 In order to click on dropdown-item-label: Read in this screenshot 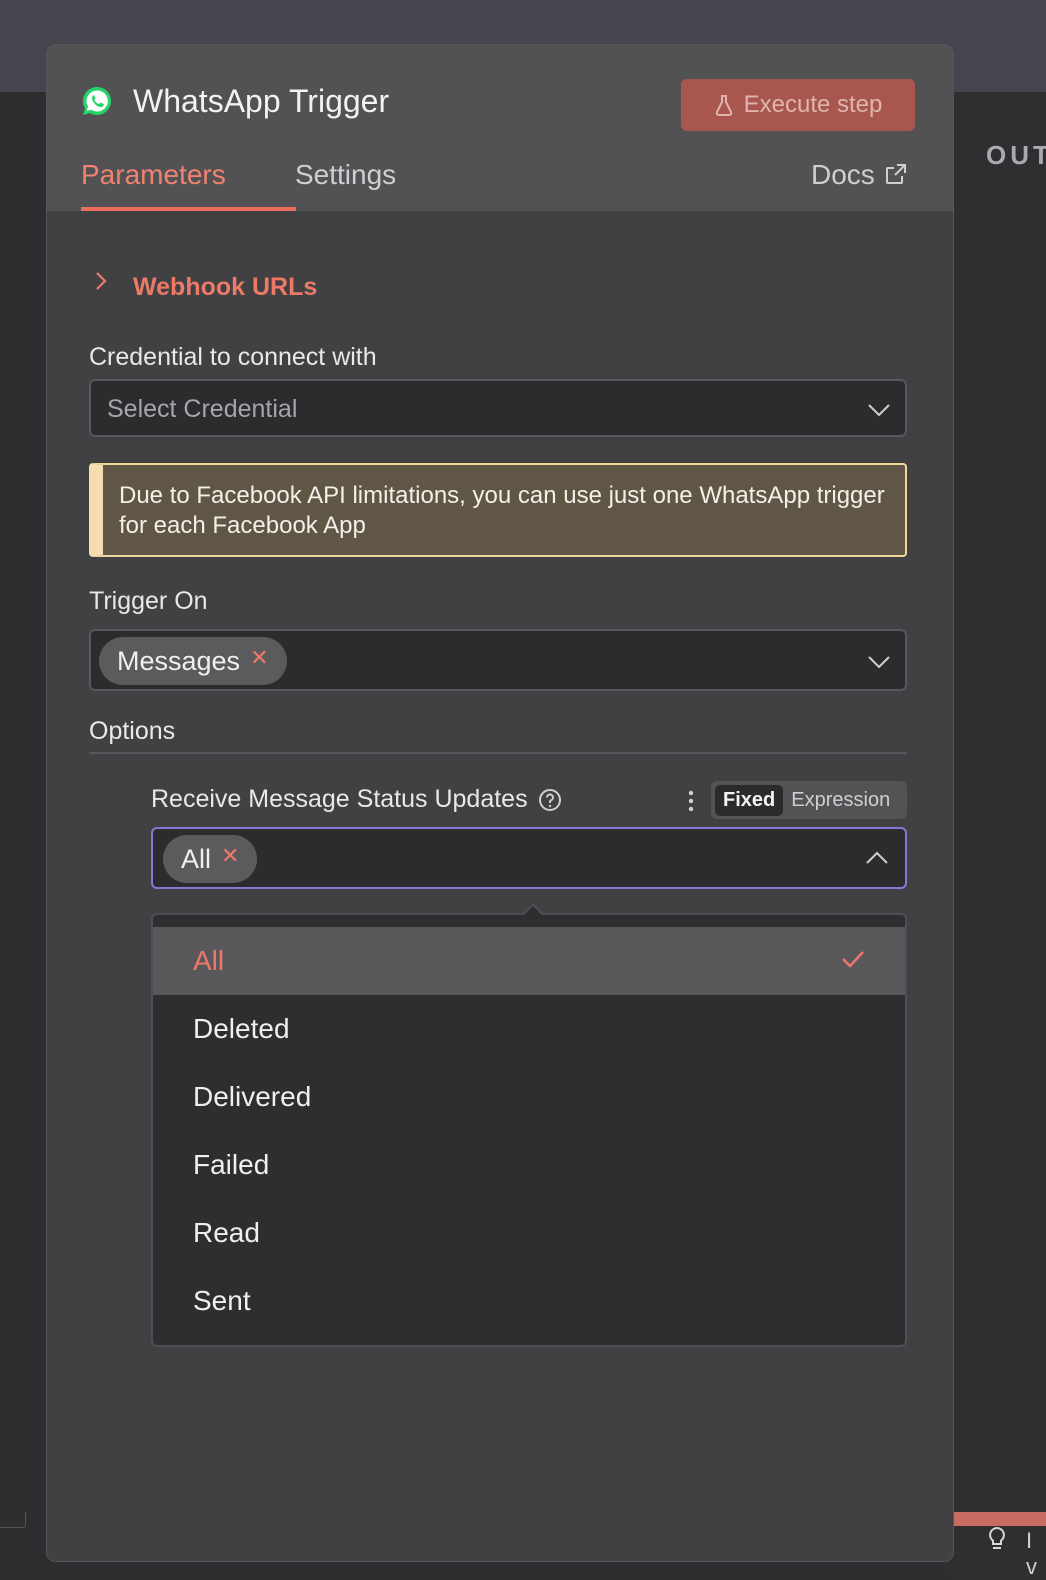, I will do `click(226, 1232)`.